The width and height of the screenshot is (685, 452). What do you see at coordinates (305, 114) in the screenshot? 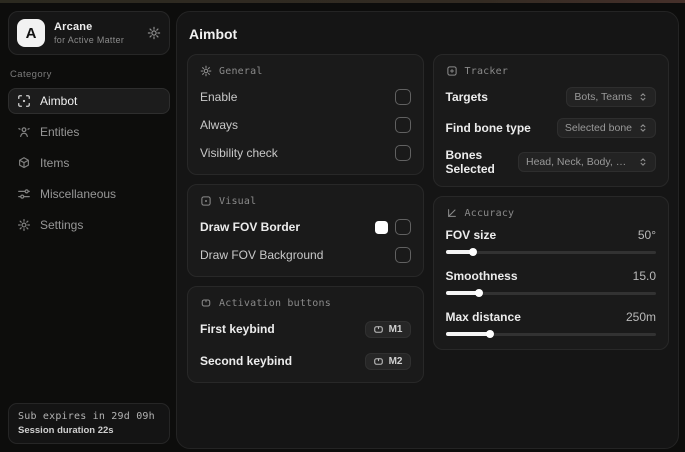
I see `general-card: General Enable Always Visibility check` at bounding box center [305, 114].